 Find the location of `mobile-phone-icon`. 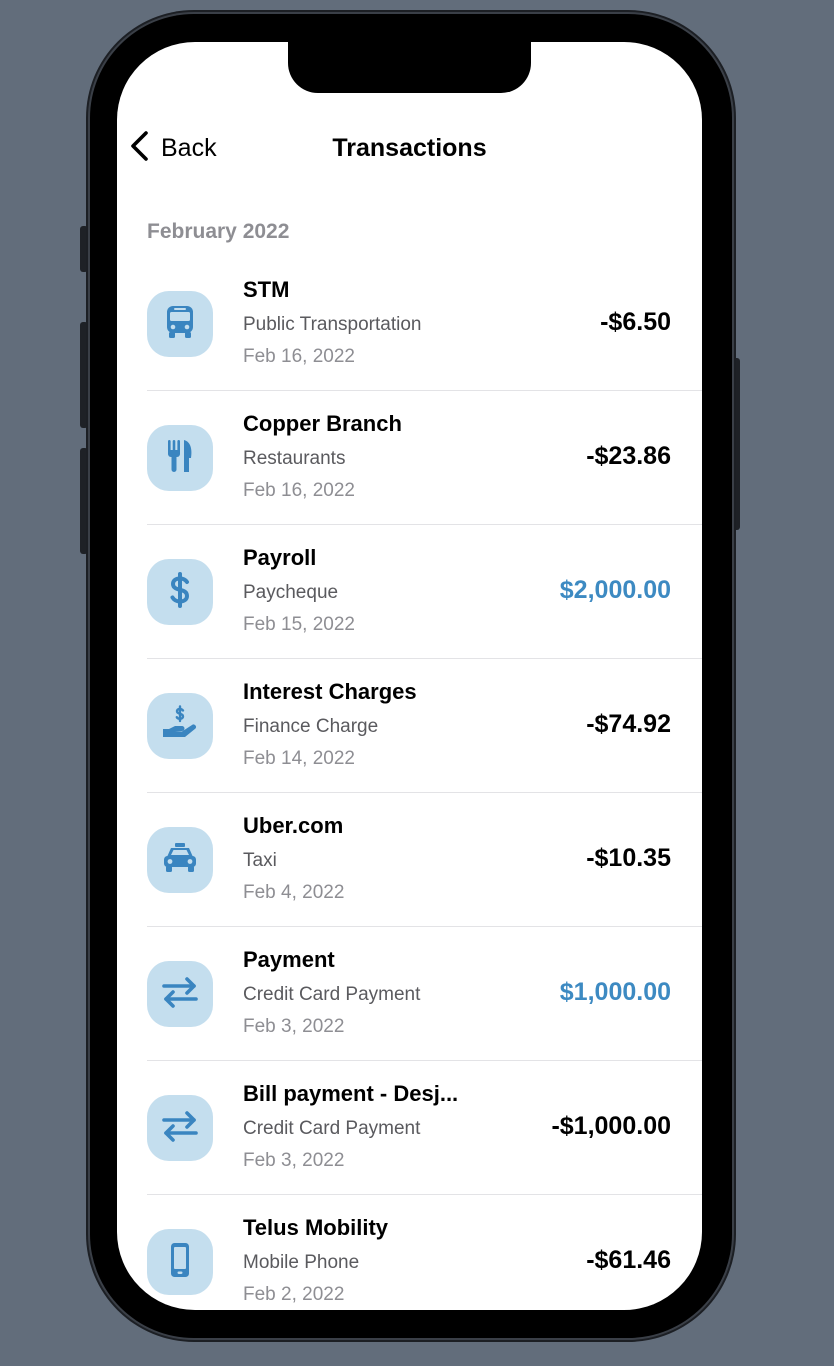

mobile-phone-icon is located at coordinates (180, 1262).